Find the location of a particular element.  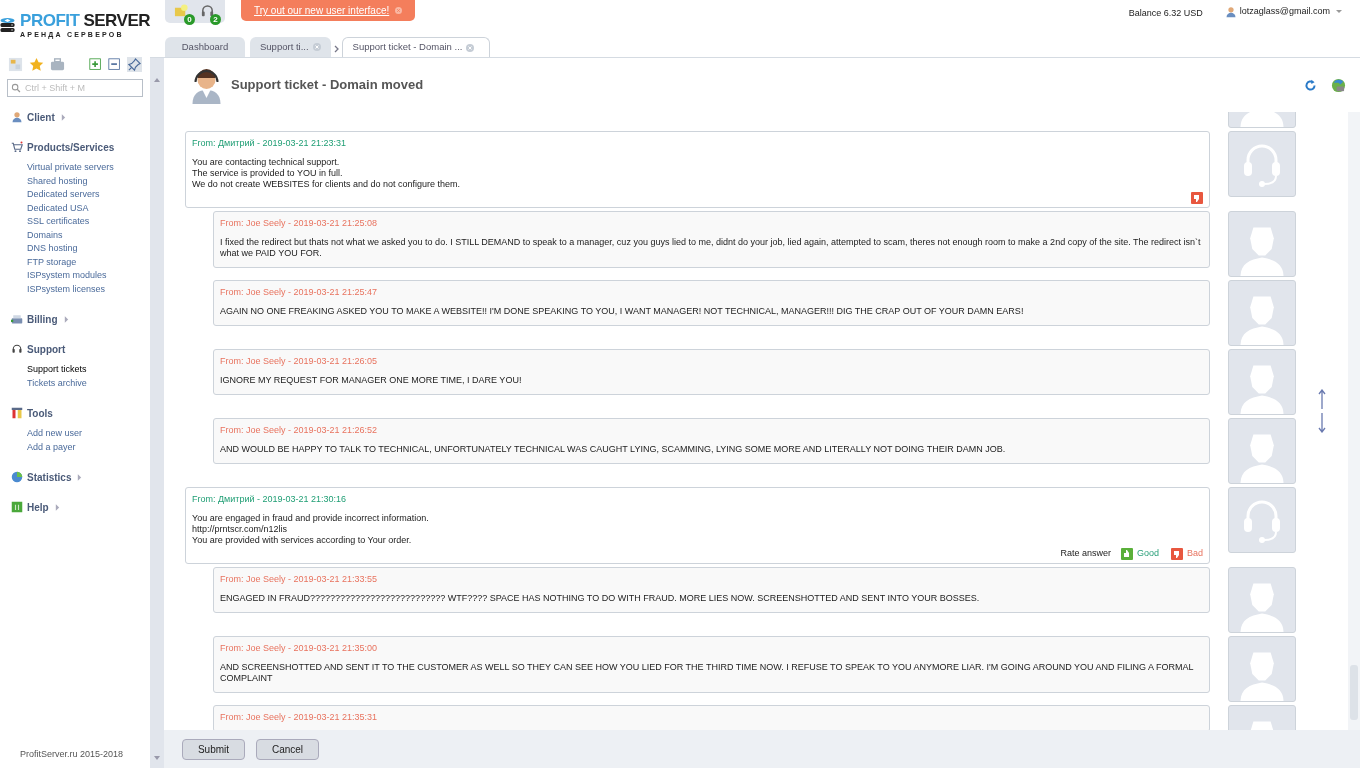

message-sender: From: Joe Seely - 2019-03-21 21:35:31 is located at coordinates (299, 717).